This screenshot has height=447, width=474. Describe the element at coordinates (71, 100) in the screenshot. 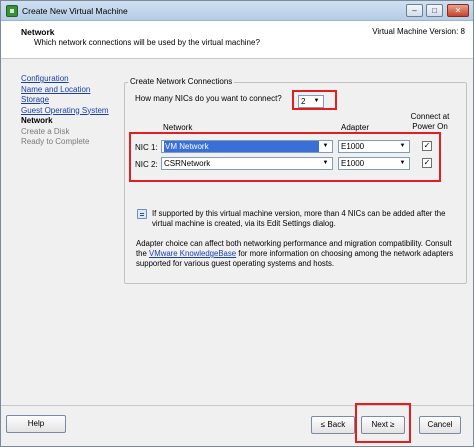

I see `nav-step-storage: Storage` at that location.